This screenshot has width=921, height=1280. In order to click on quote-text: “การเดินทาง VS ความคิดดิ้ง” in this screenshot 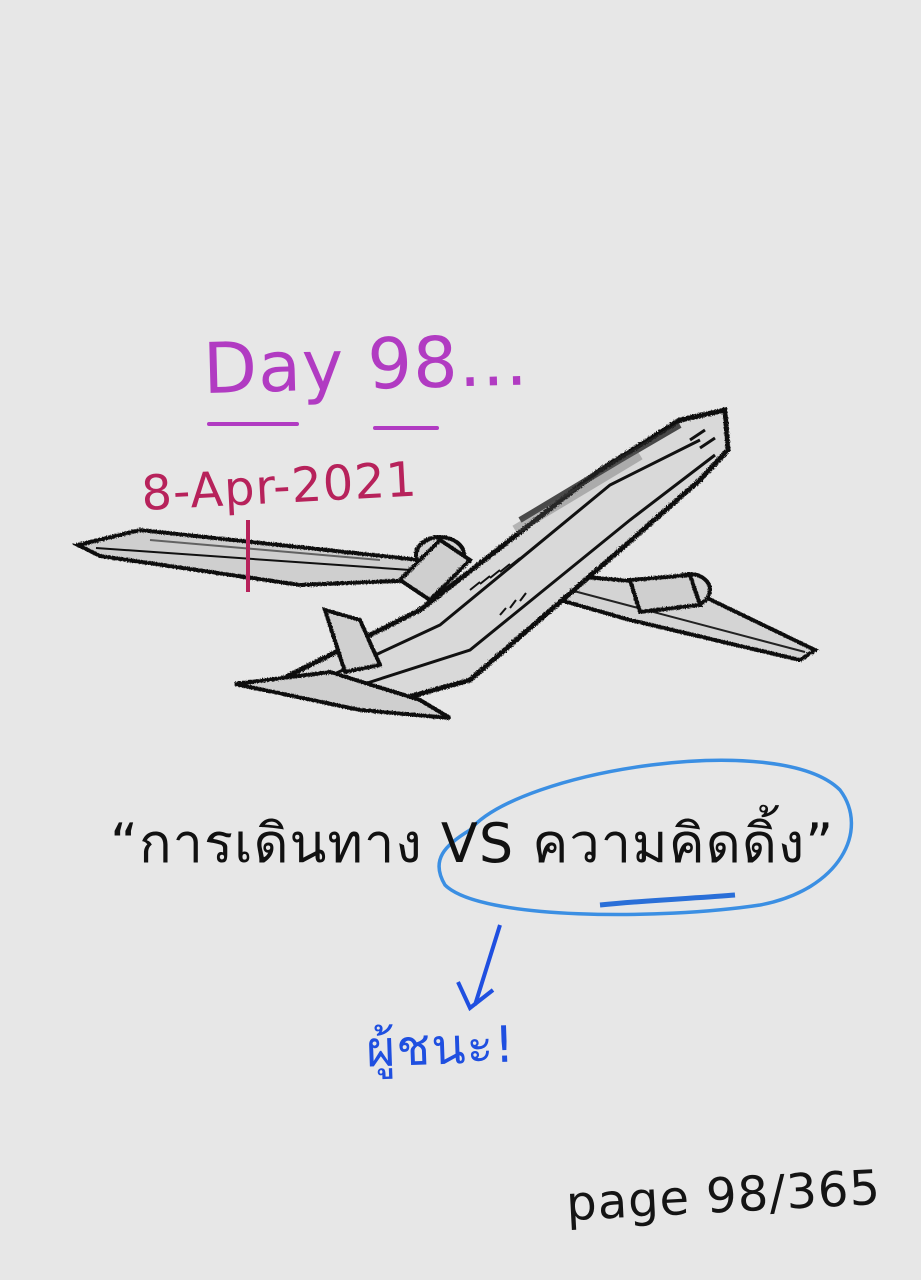, I will do `click(472, 843)`.